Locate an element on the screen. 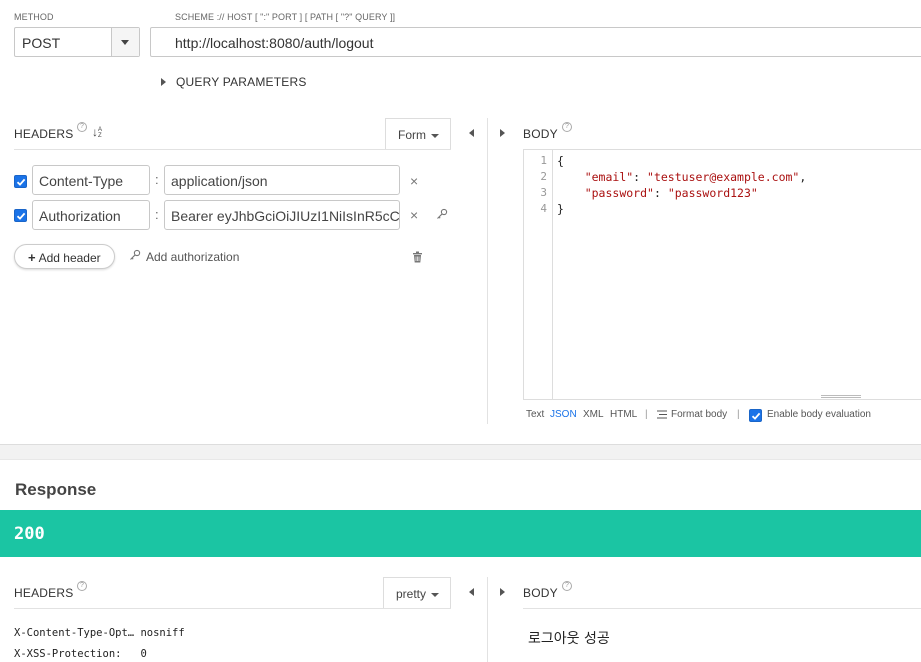 This screenshot has width=921, height=662. code-line: "email": "testuser@example.com", is located at coordinates (682, 177).